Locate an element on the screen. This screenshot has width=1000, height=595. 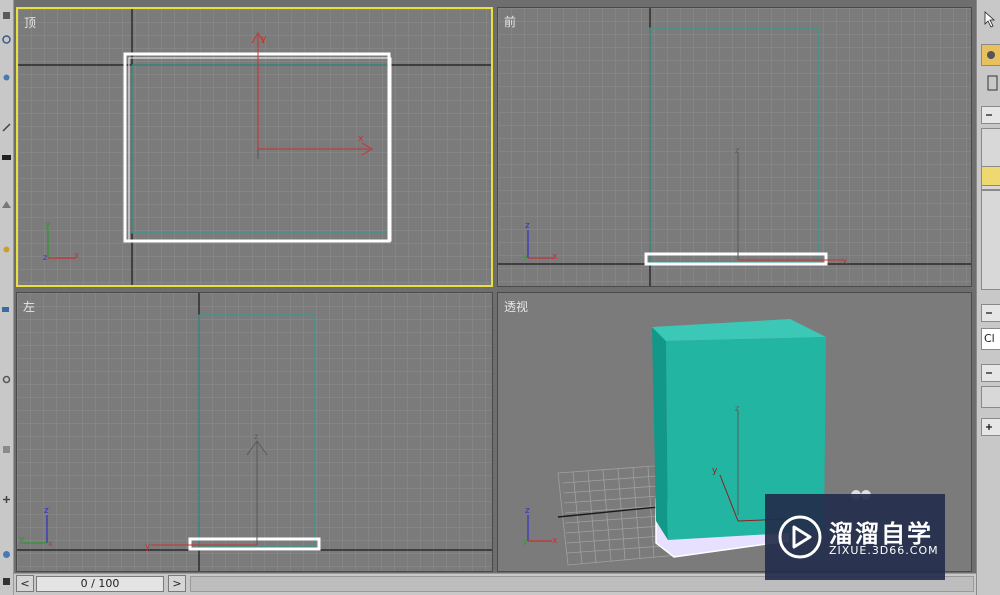
layer-tool-icon is located at coordinates (6, 154).